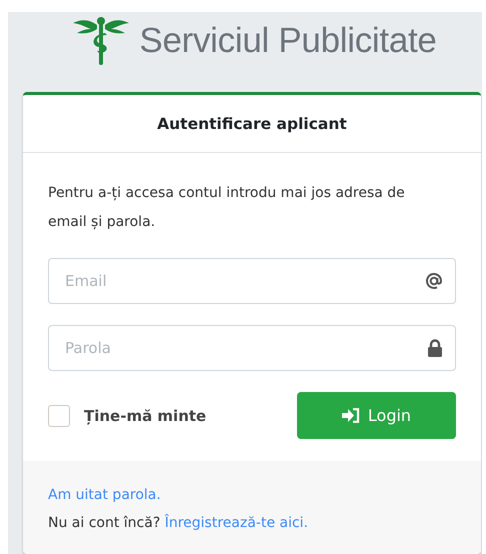 This screenshot has width=486, height=554. Describe the element at coordinates (227, 208) in the screenshot. I see `intro-text: Pentru a-ți accesa contul introdu mai jos adresa de email și parola.` at that location.